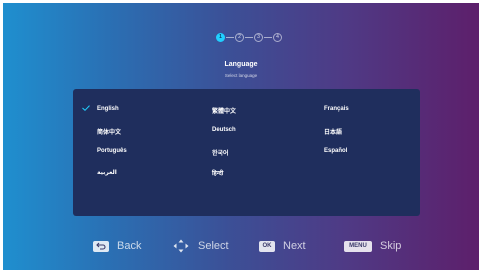 Image resolution: width=483 pixels, height=274 pixels. I want to click on page-title: Language, so click(241, 64).